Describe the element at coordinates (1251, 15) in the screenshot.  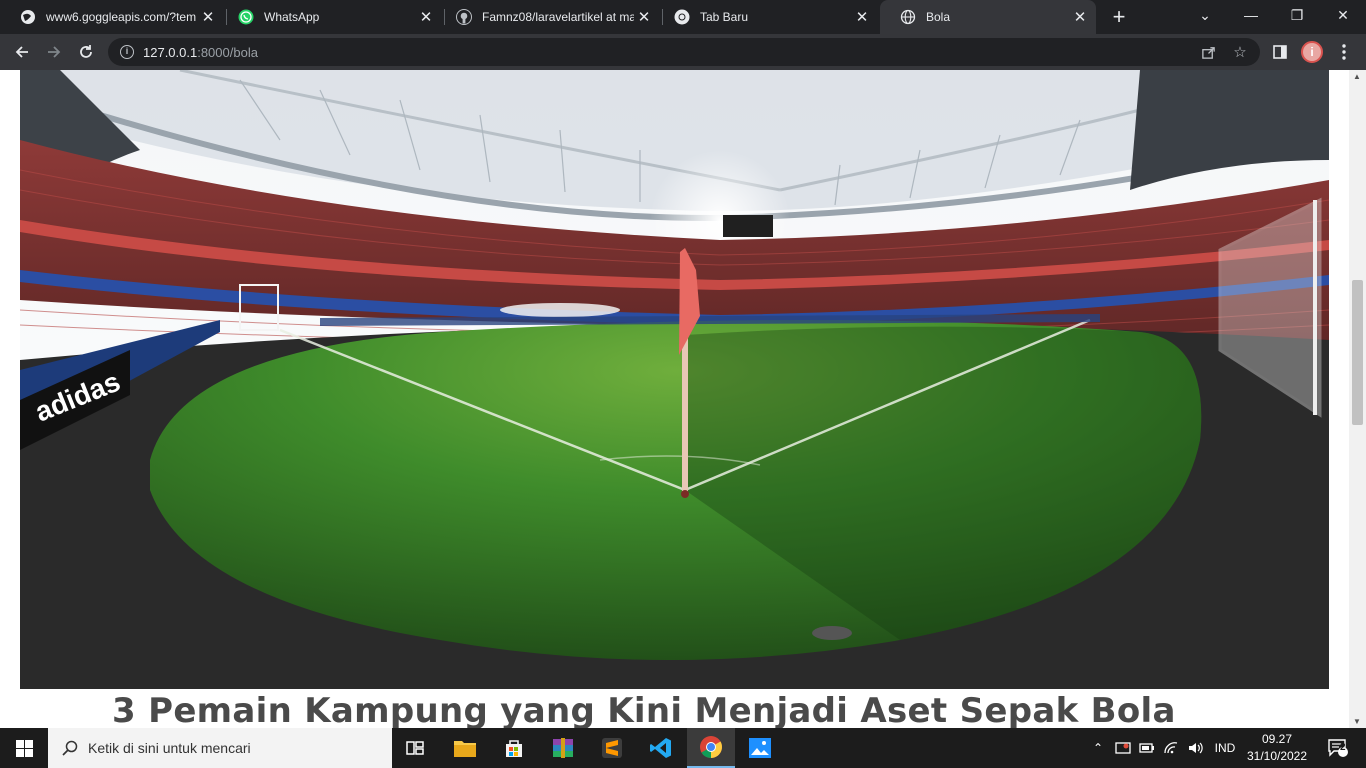
I see `minimize-button: —` at that location.